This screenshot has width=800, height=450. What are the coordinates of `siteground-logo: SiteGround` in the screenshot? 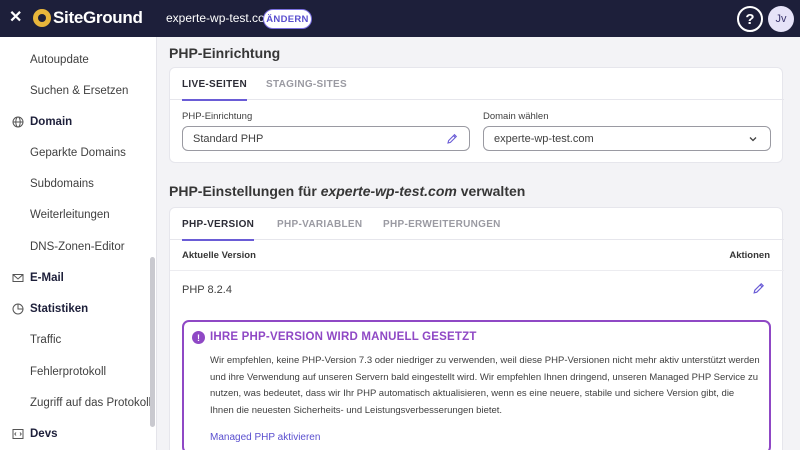 It's located at (88, 18).